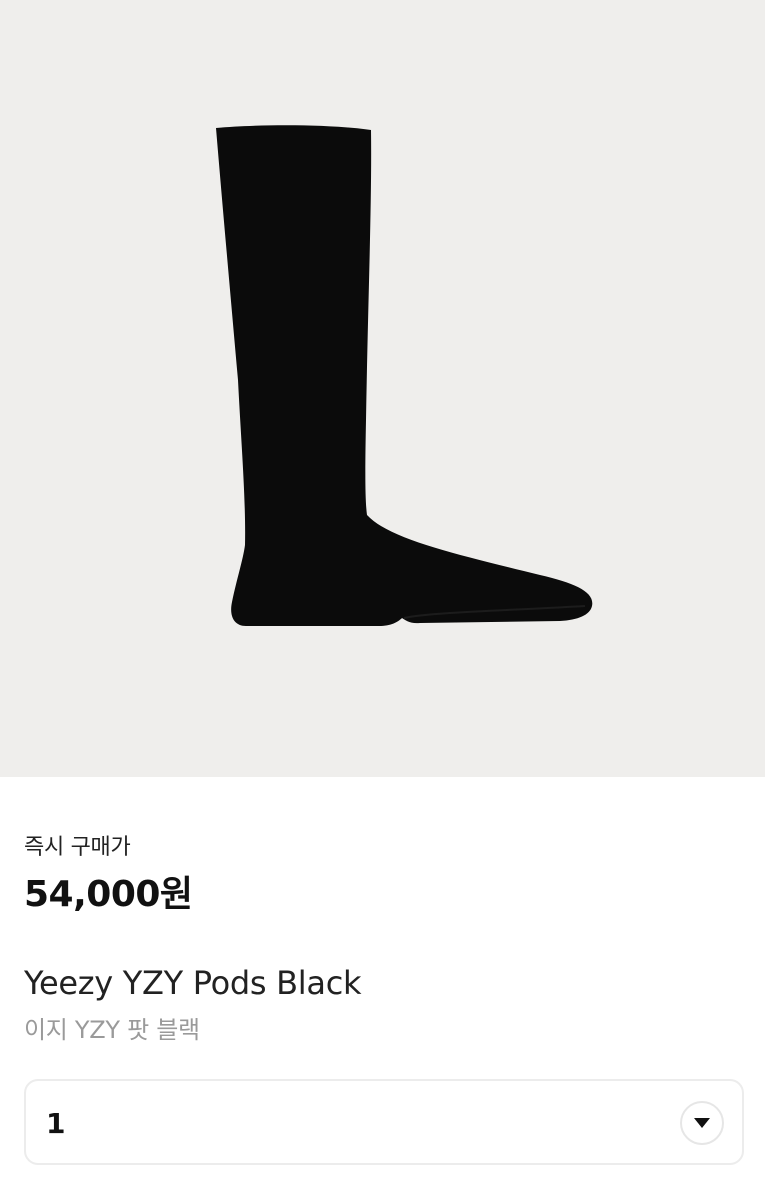 The height and width of the screenshot is (1200, 765). What do you see at coordinates (702, 1123) in the screenshot?
I see `chevron-down-icon` at bounding box center [702, 1123].